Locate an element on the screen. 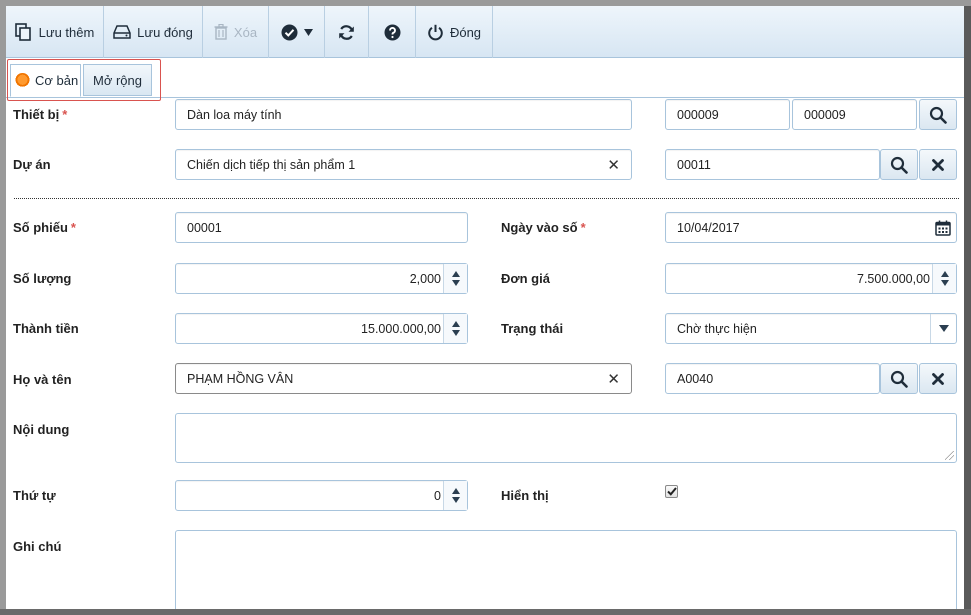  visible-checkbox is located at coordinates (671, 491).